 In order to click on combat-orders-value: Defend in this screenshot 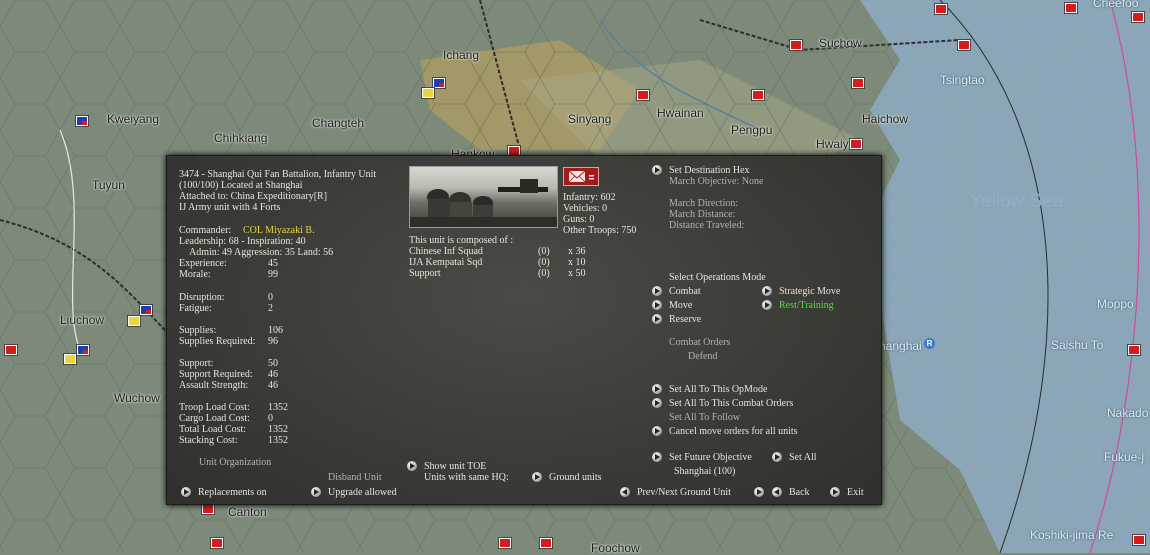, I will do `click(702, 356)`.